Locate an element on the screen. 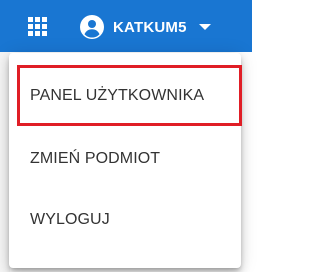 Image resolution: width=320 pixels, height=272 pixels. user-menu-button: KATKUM5 is located at coordinates (145, 27).